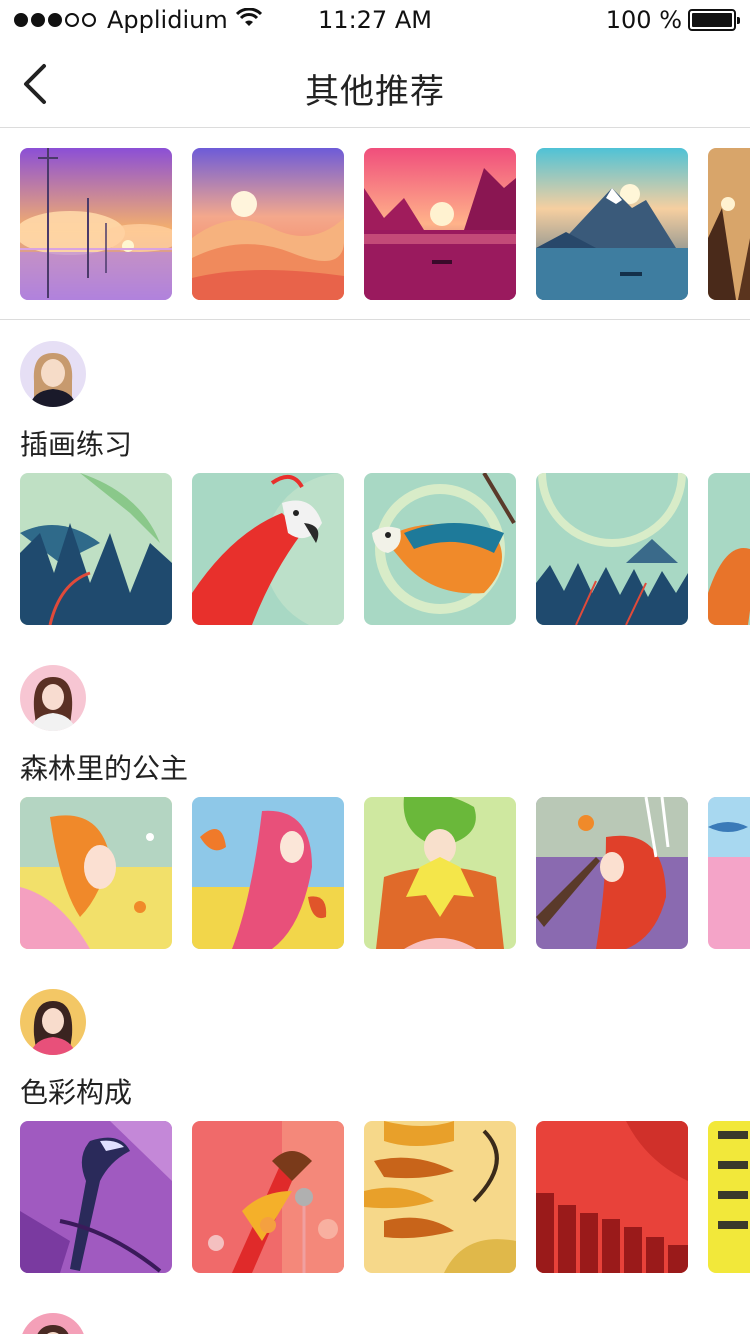 The height and width of the screenshot is (1334, 750). I want to click on recommended-row, so click(375, 224).